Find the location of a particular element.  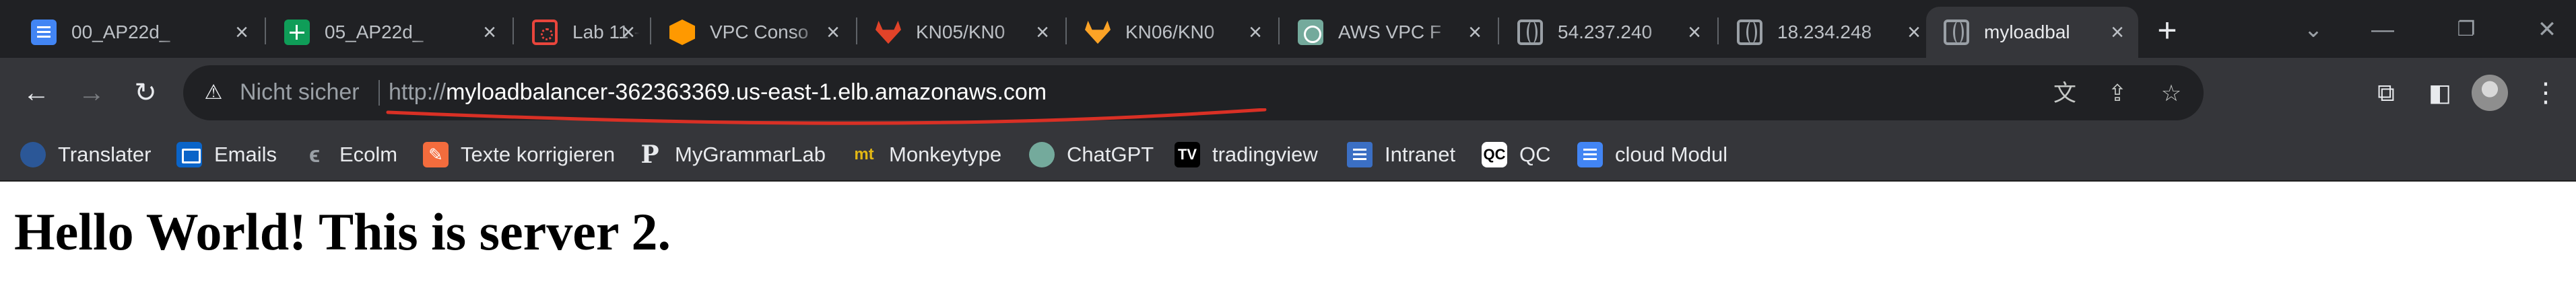

bookmark-cloud-modul: cloud Modul is located at coordinates (1652, 155).